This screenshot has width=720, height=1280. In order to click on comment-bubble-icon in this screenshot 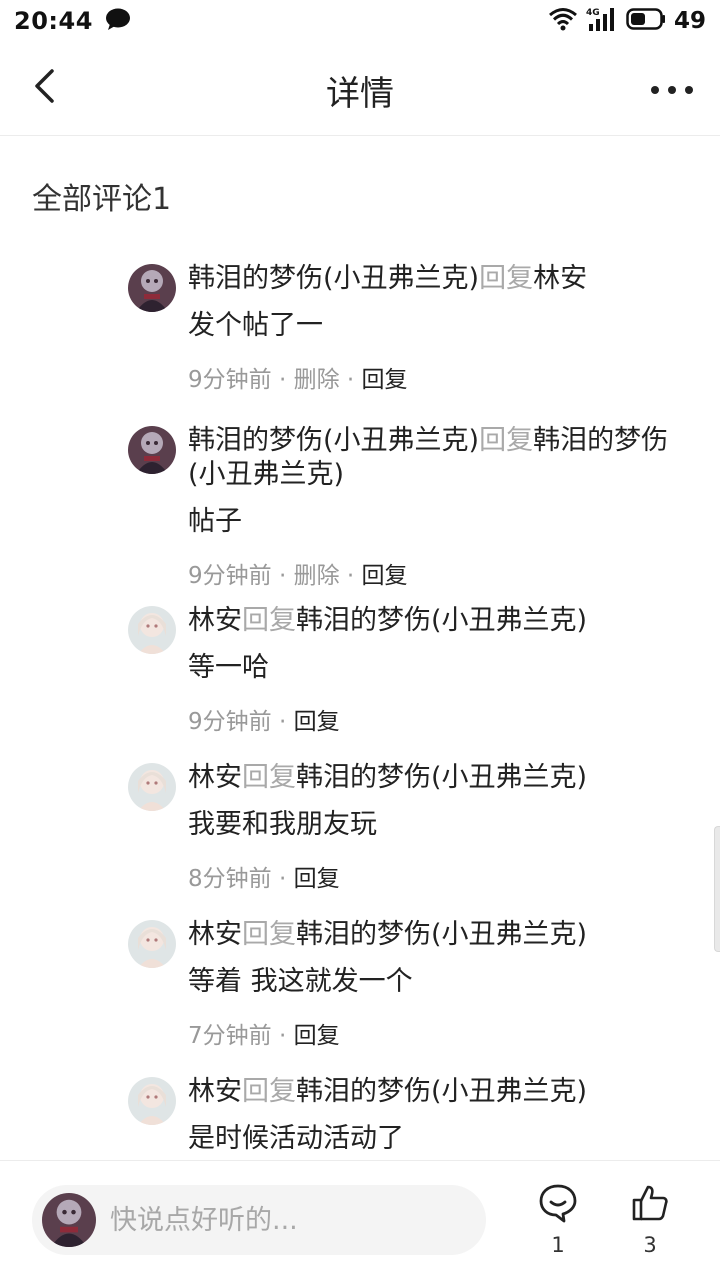, I will do `click(558, 1205)`.